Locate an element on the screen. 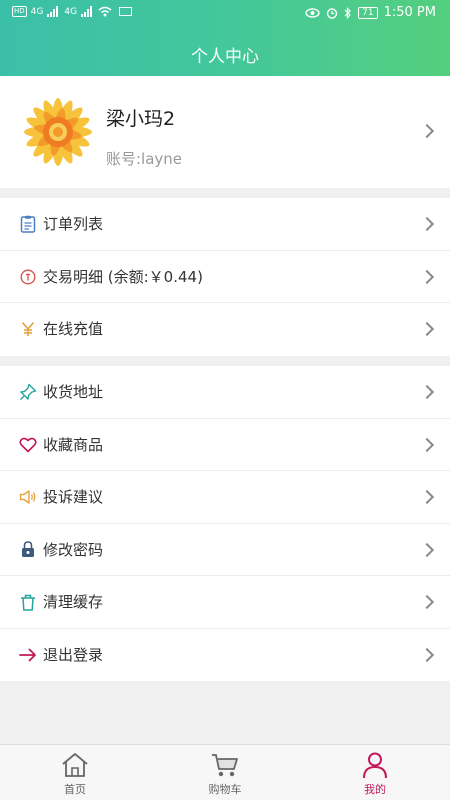 The height and width of the screenshot is (800, 450). order-list-icon is located at coordinates (28, 224).